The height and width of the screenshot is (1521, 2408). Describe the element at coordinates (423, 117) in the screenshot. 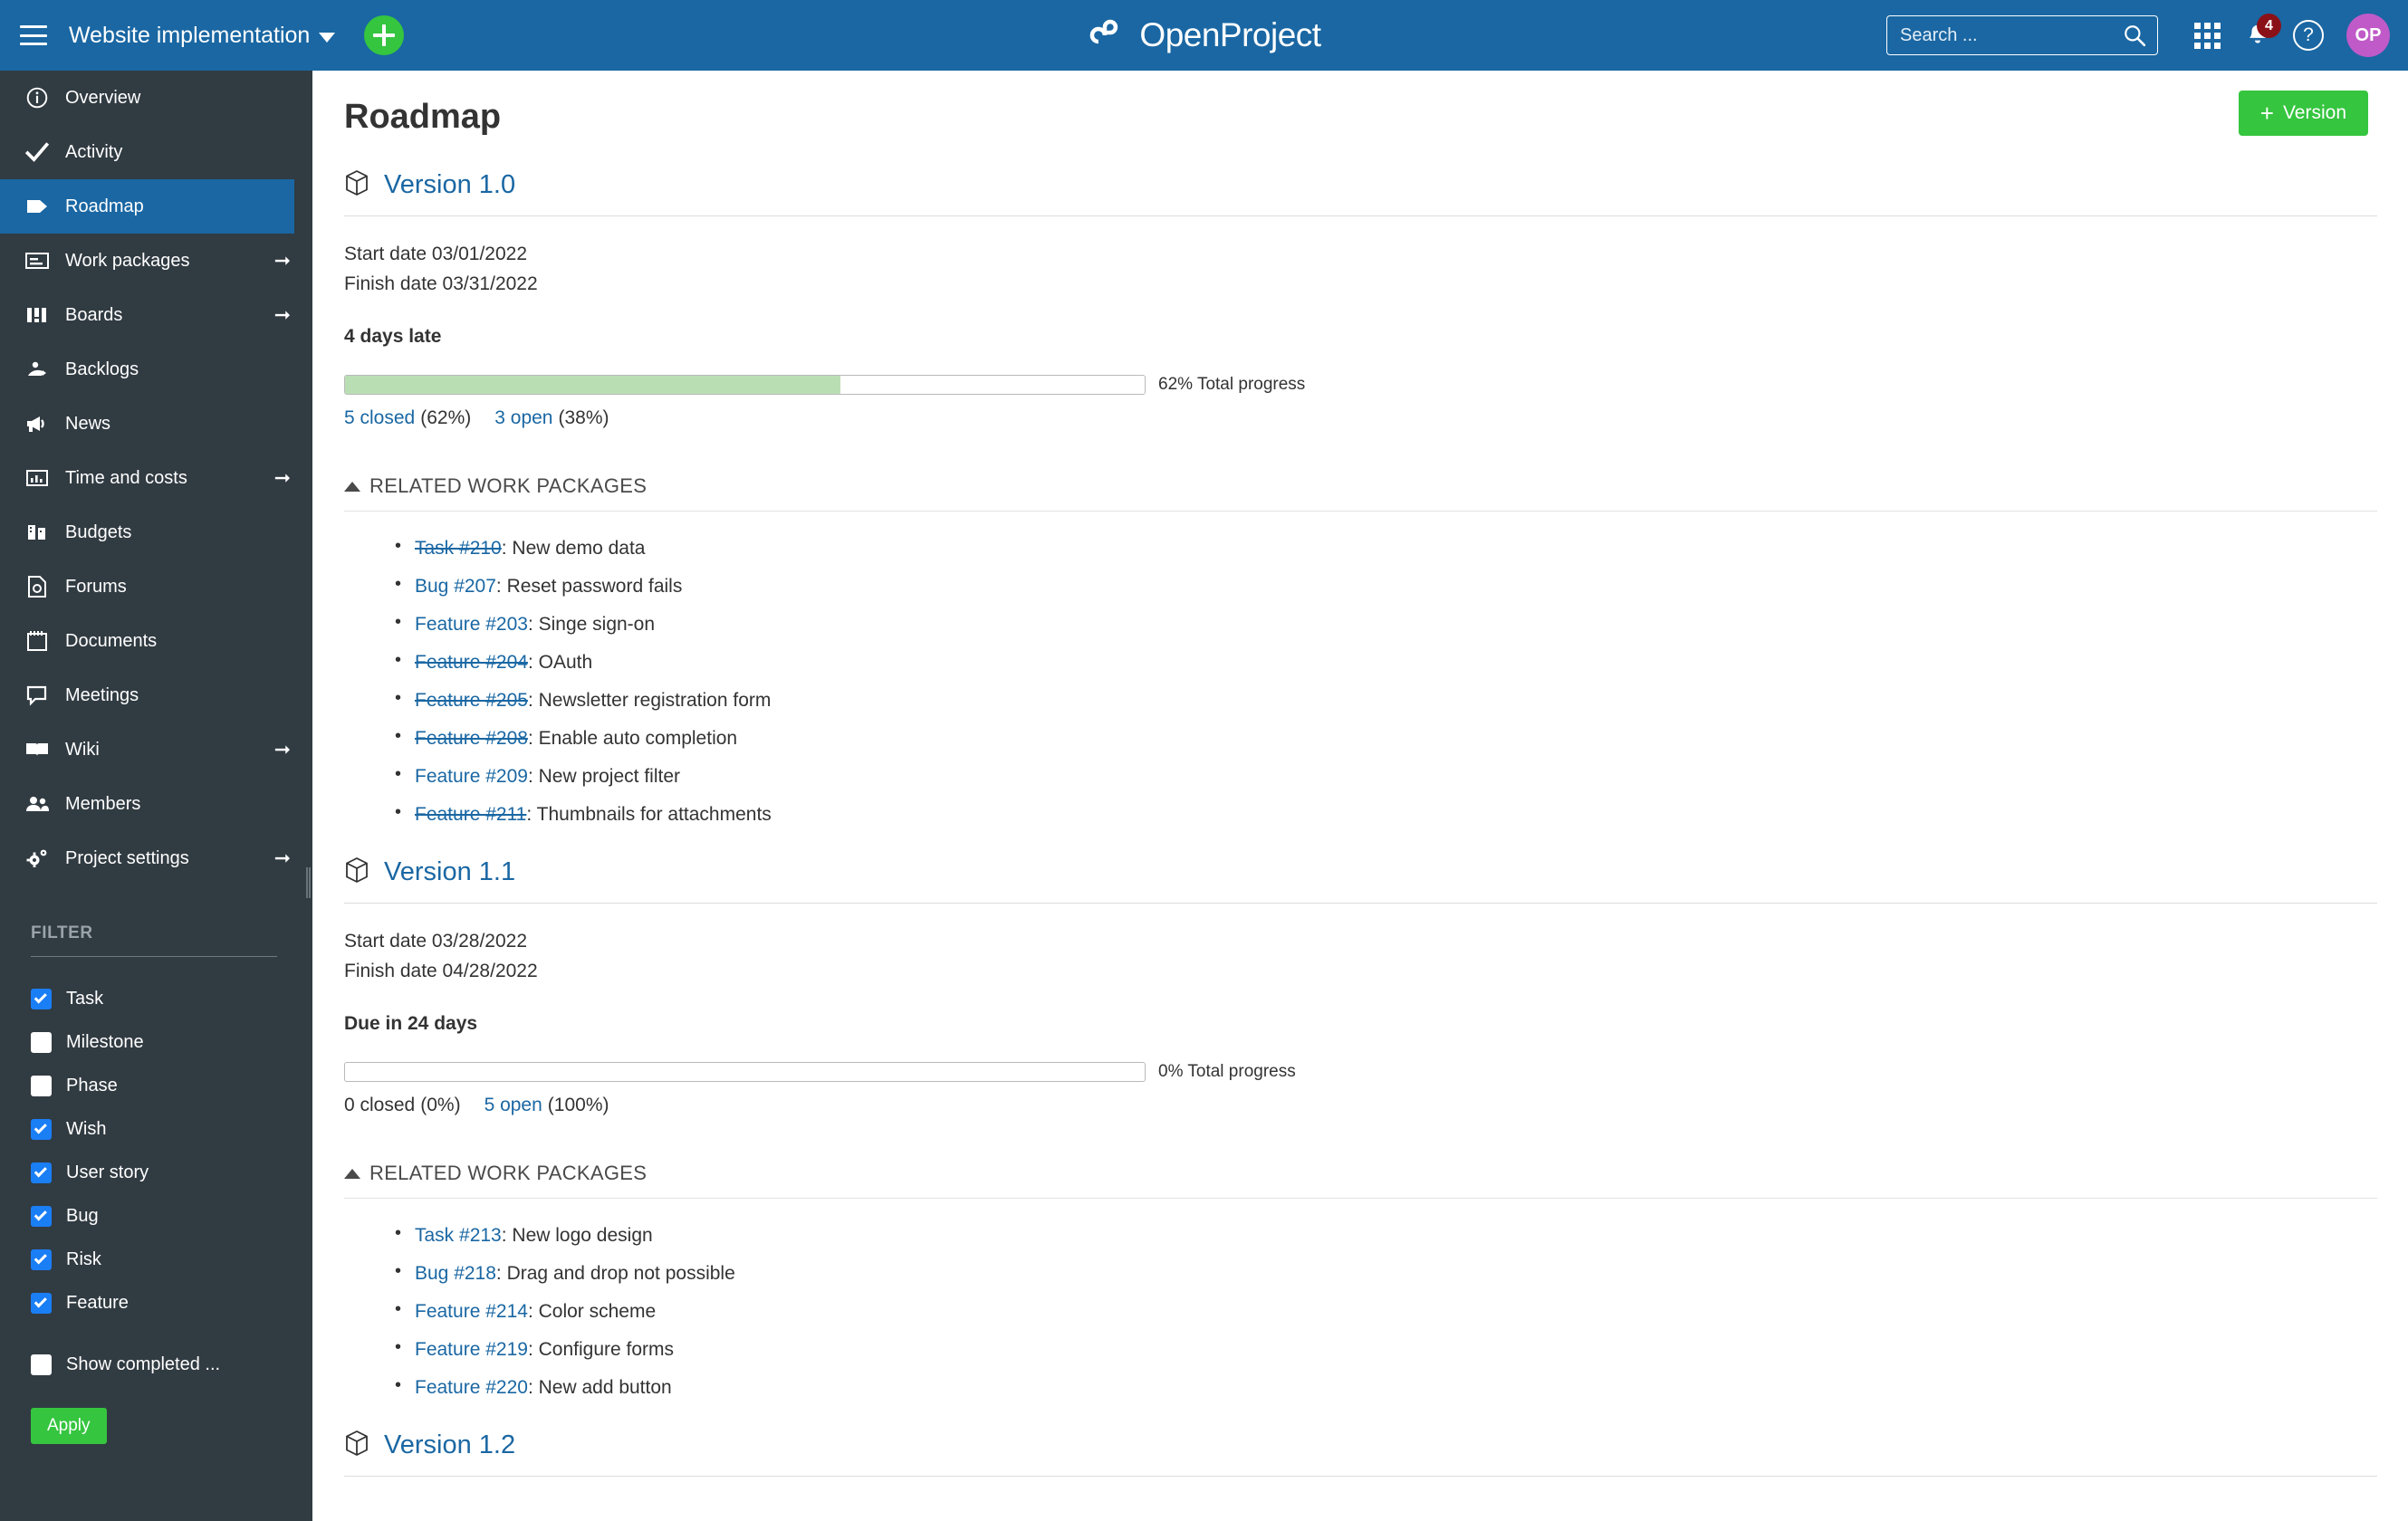

I see `page-title: Roadmap` at that location.